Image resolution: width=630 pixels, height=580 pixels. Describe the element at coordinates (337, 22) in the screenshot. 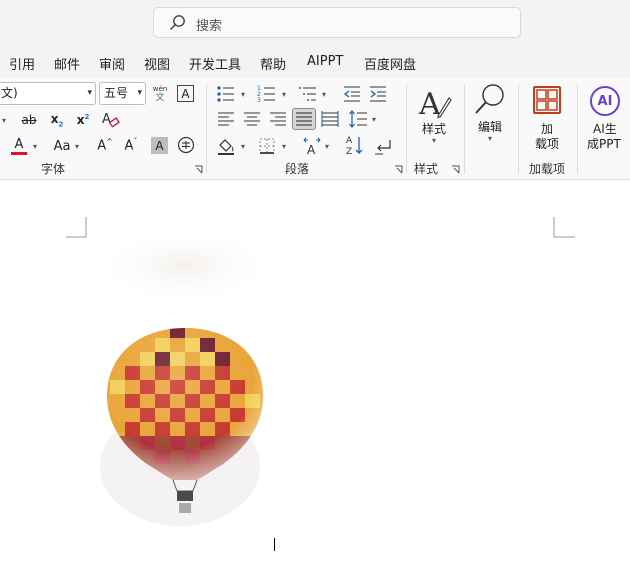

I see `search-box: 搜索` at that location.